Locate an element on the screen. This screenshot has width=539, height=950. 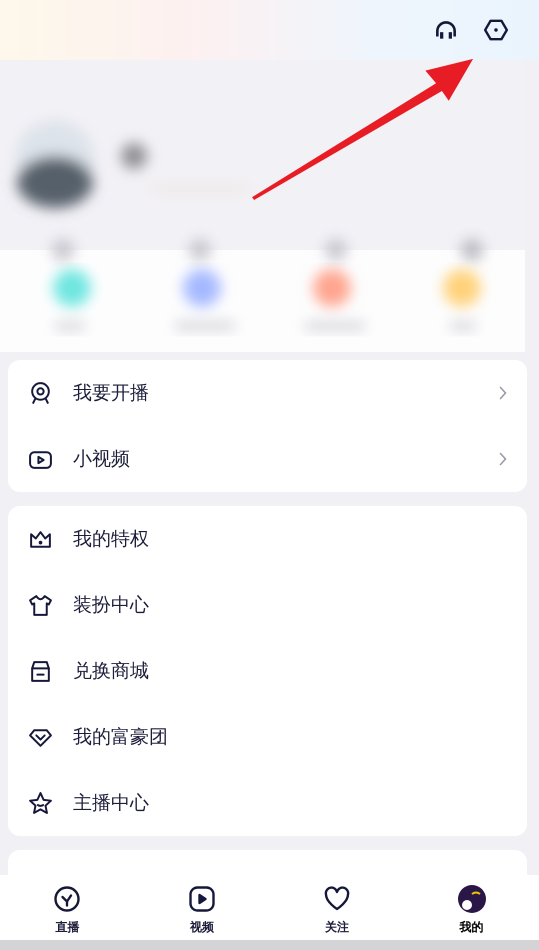
tab: 我的 is located at coordinates (472, 907).